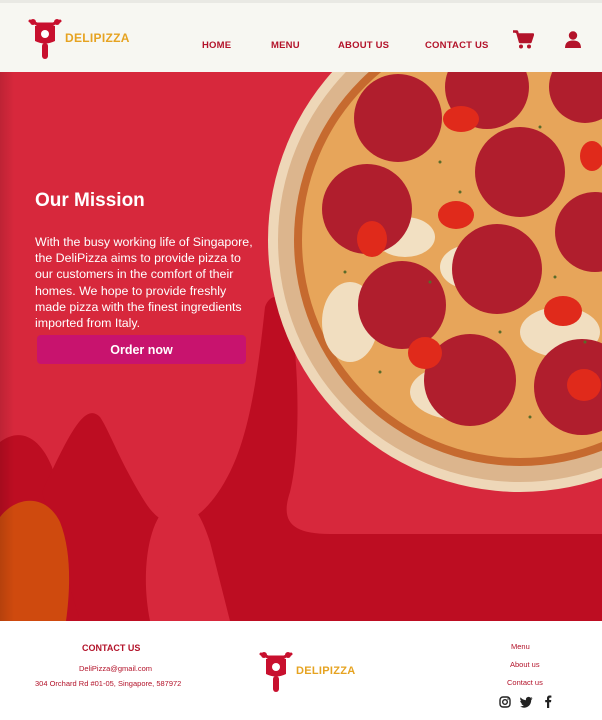  Describe the element at coordinates (285, 45) in the screenshot. I see `nav-menu: MENU` at that location.